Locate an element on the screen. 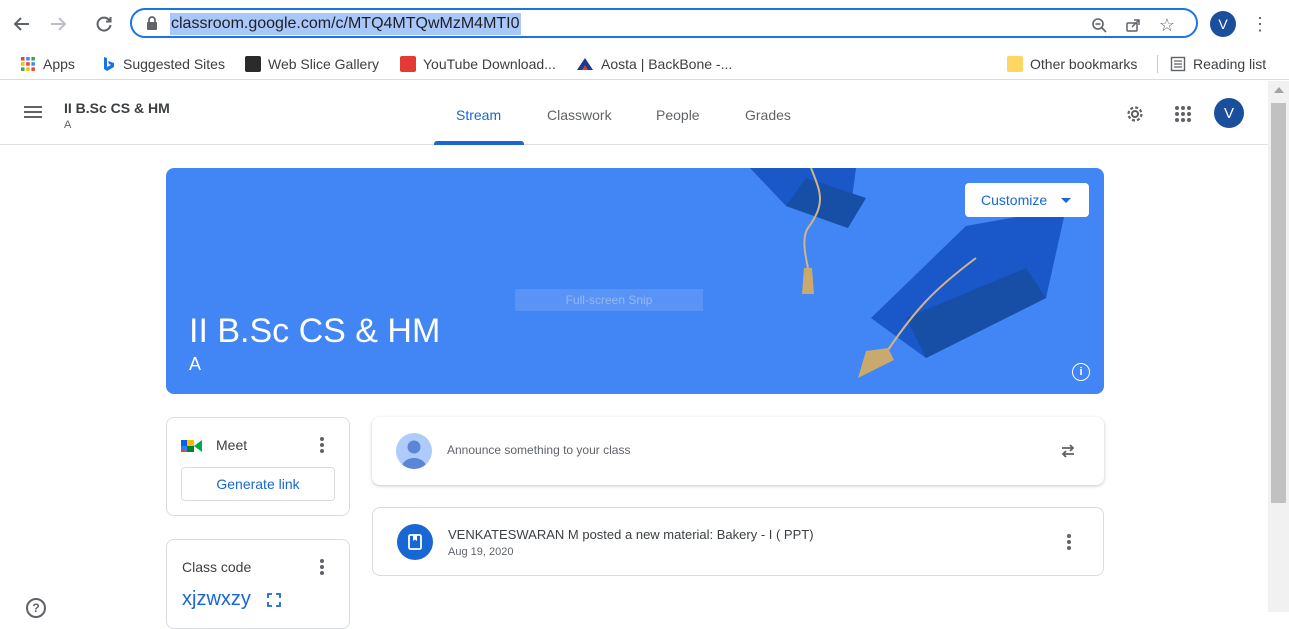  profile-avatar: V is located at coordinates (1223, 24).